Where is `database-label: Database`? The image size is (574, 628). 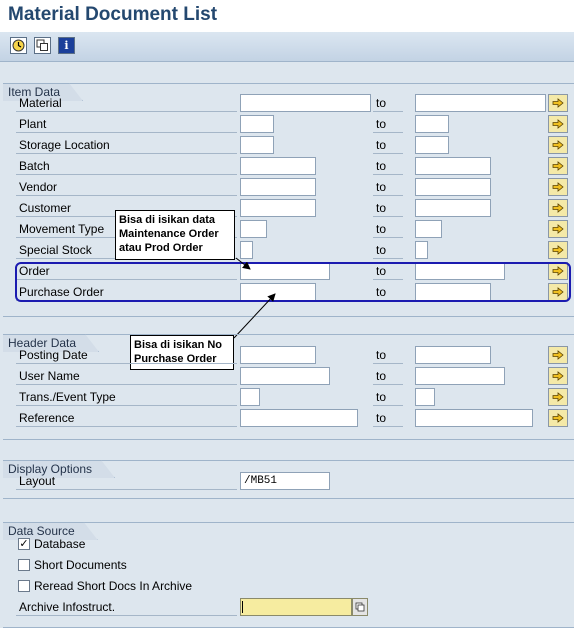
database-label: Database is located at coordinates (60, 544).